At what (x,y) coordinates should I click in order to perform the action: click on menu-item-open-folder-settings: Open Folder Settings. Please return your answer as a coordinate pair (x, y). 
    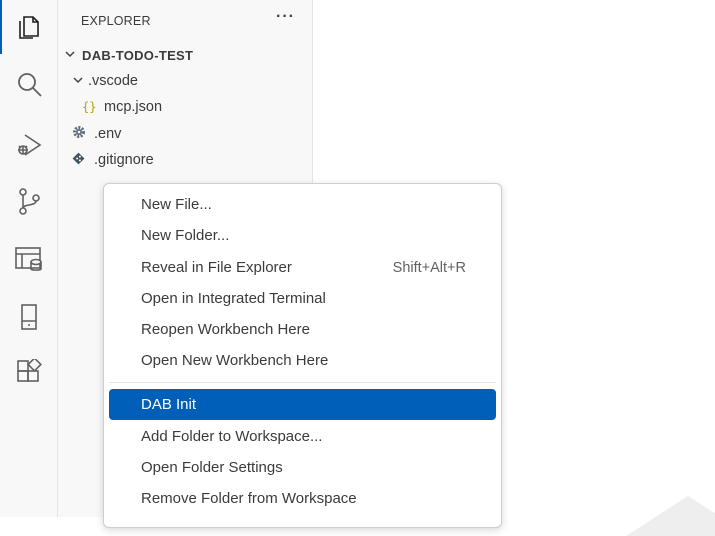
    Looking at the image, I should click on (302, 467).